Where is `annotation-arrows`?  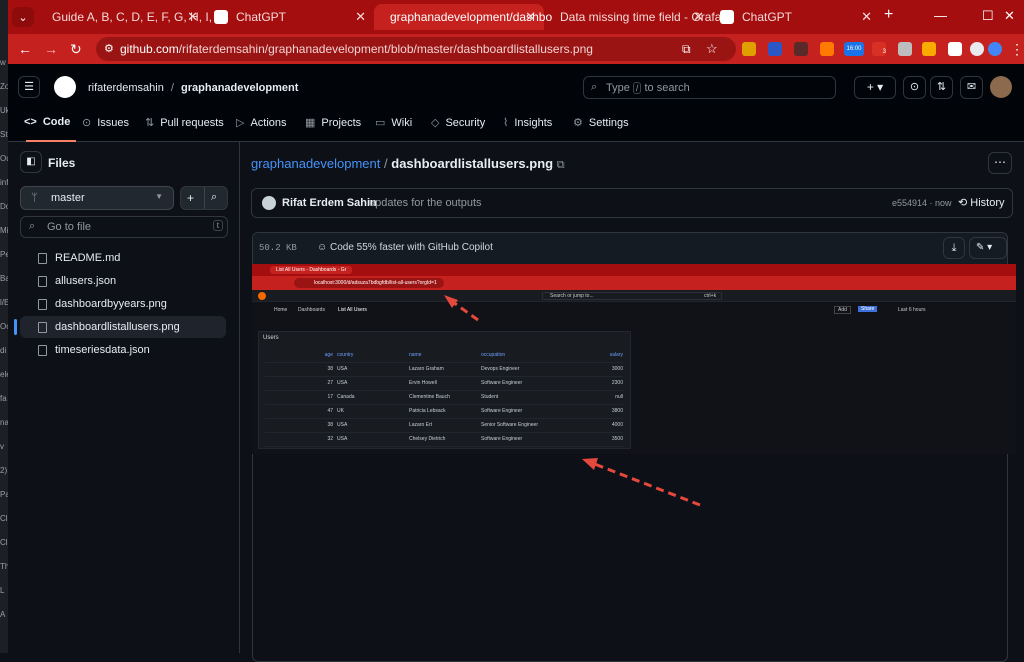
annotation-arrows is located at coordinates (572, 401).